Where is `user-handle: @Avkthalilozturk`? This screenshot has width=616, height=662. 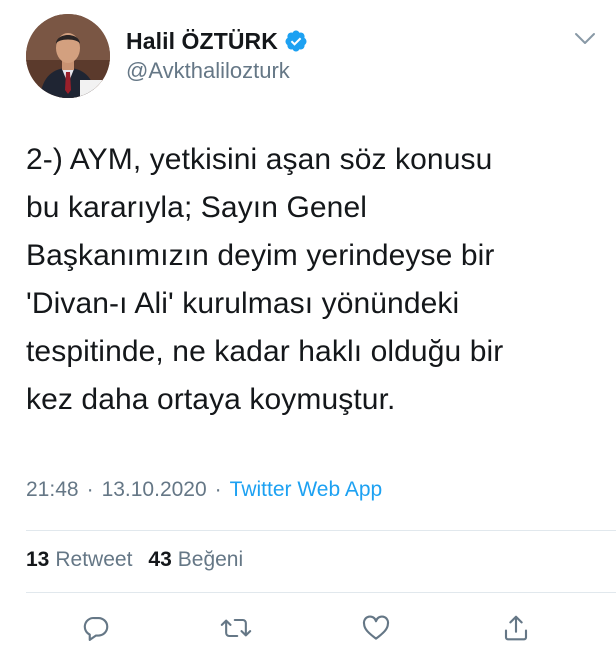 user-handle: @Avkthalilozturk is located at coordinates (217, 71).